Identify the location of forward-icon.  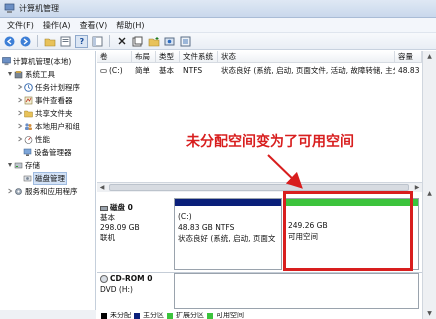
(25, 41).